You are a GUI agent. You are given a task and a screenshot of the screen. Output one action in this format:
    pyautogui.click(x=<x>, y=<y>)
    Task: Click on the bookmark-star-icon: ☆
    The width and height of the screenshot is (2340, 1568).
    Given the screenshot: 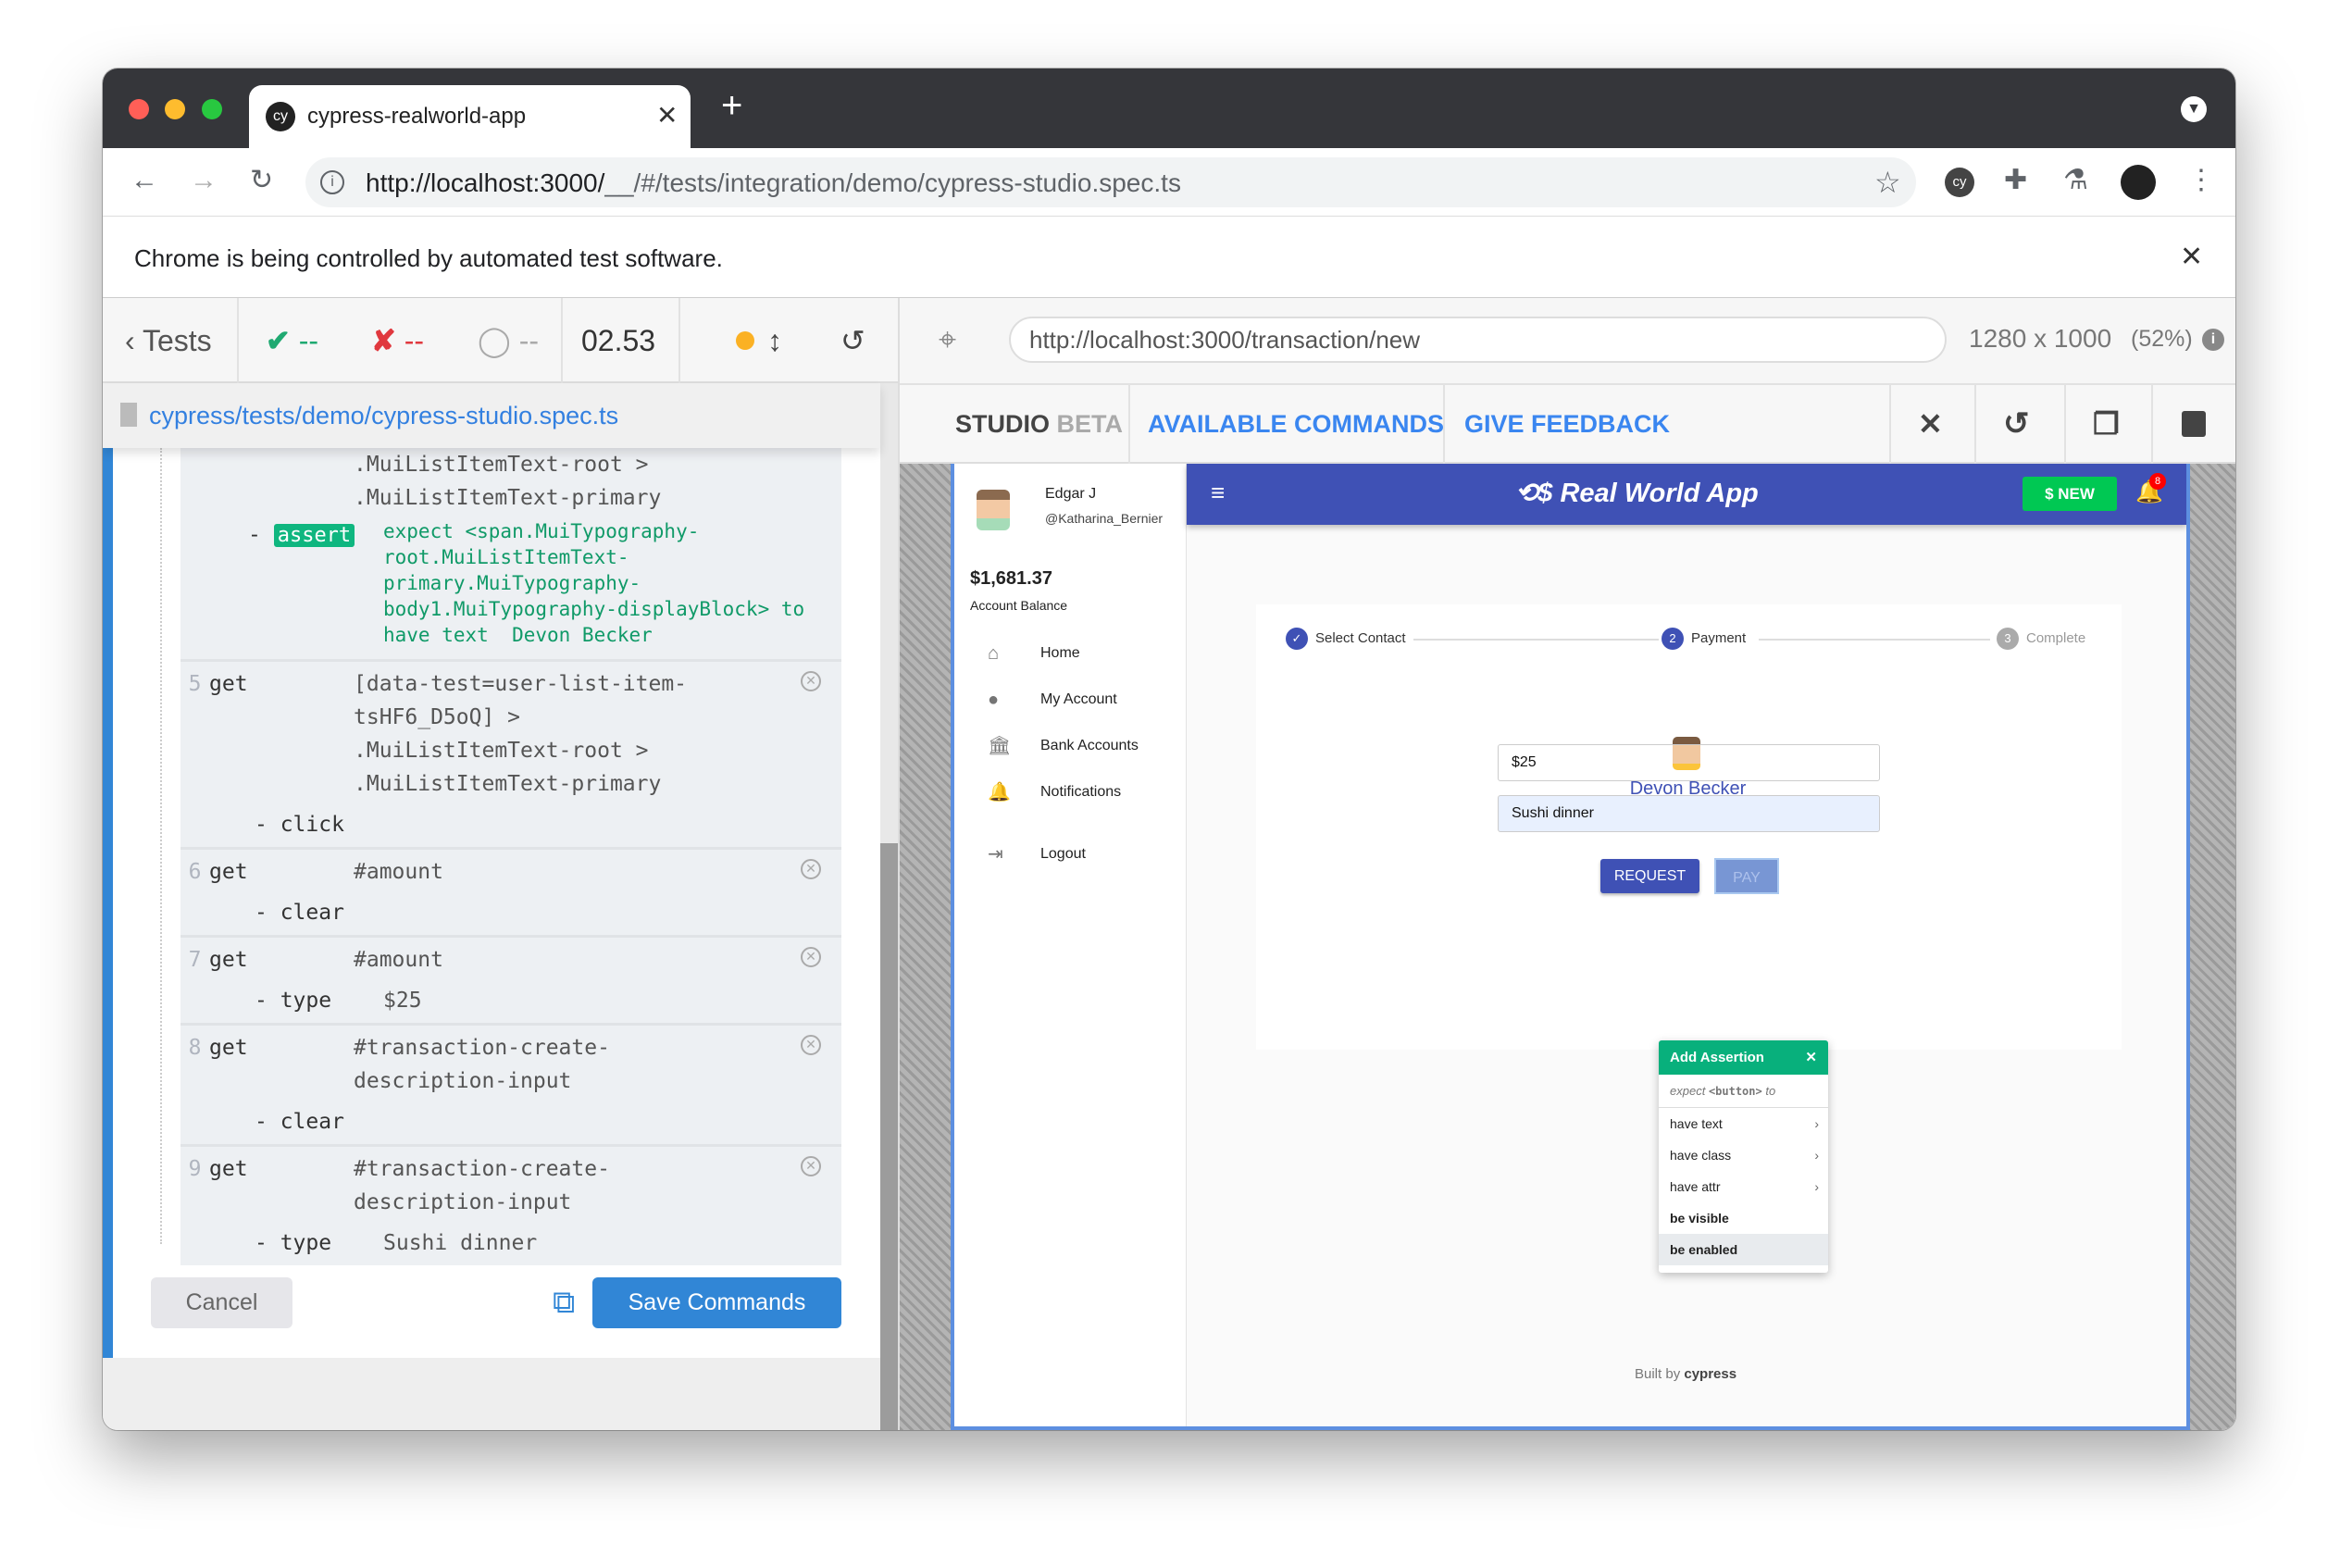 What is the action you would take?
    pyautogui.click(x=1887, y=182)
    